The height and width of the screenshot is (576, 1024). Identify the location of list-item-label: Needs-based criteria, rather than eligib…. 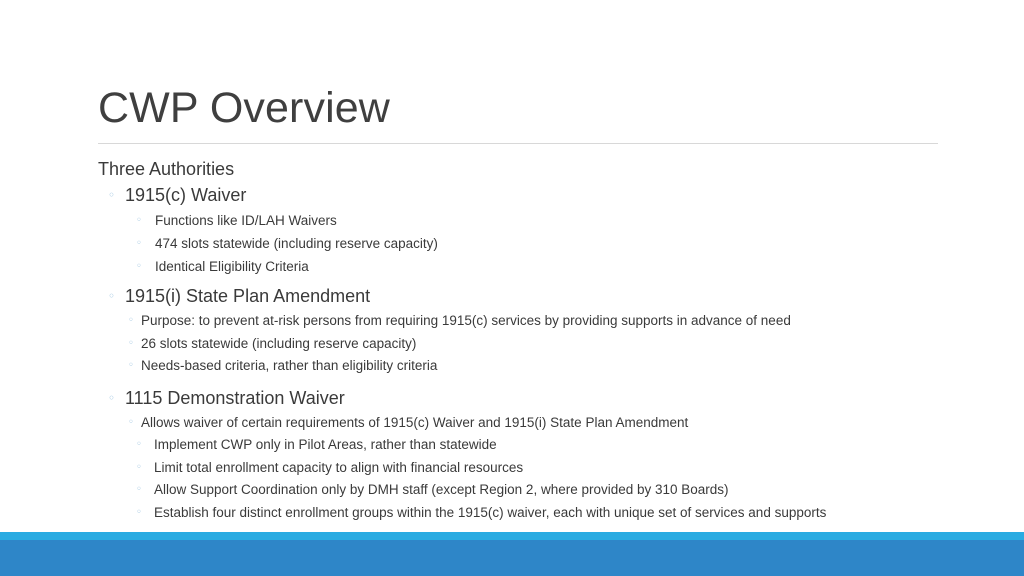
(289, 365).